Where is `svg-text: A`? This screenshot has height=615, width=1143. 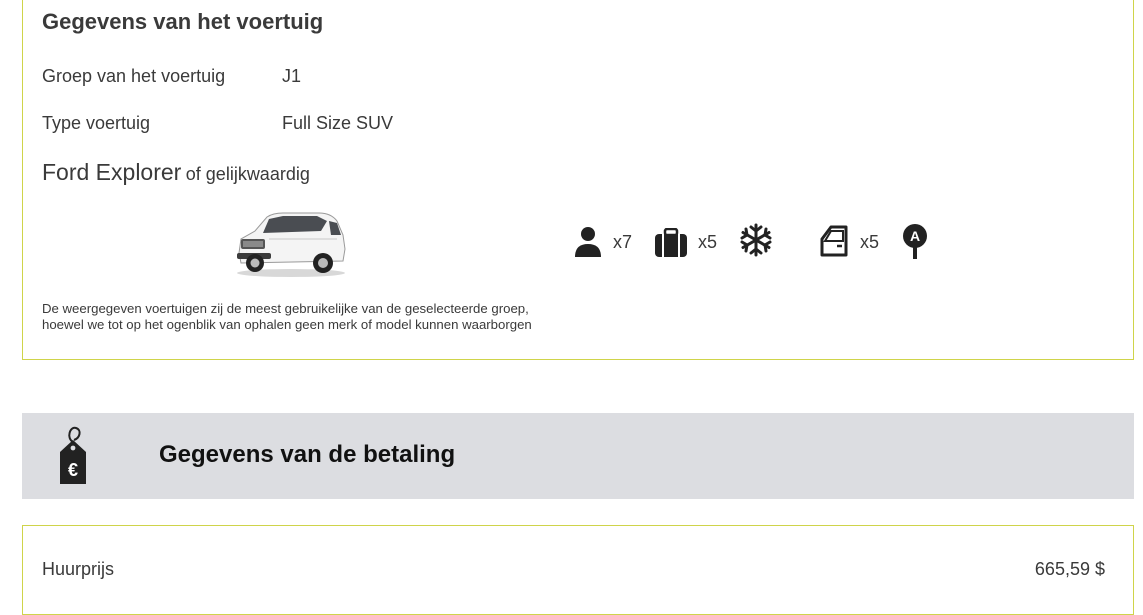
svg-text: A is located at coordinates (915, 236).